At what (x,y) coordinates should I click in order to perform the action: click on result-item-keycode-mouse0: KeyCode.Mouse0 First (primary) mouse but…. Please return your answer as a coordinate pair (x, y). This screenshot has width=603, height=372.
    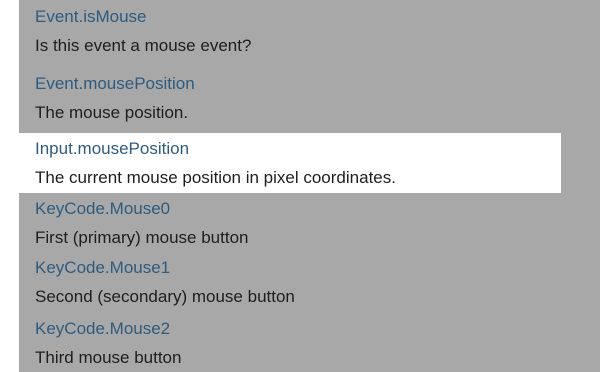
    Looking at the image, I should click on (290, 223).